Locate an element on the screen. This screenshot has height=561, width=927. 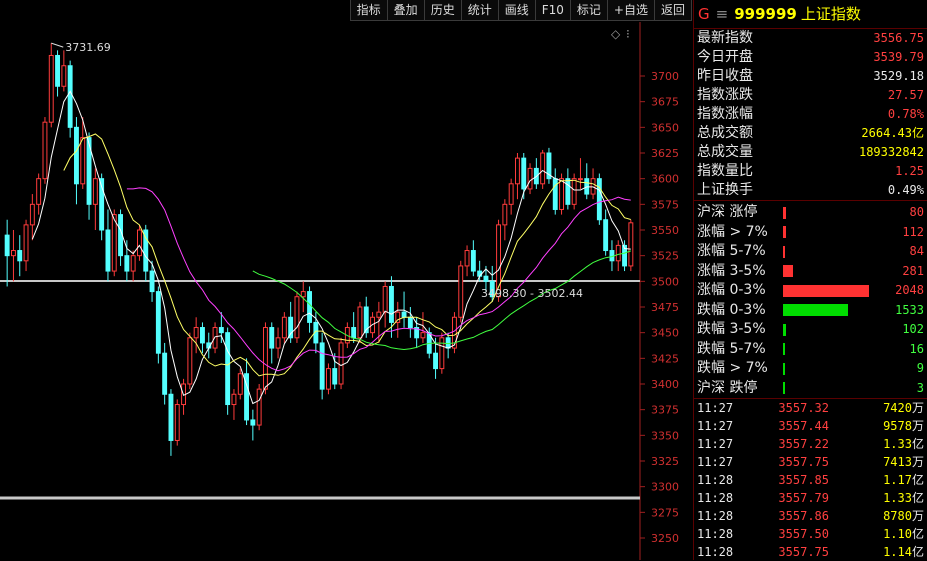
tick-volume: 1.10亿 is located at coordinates (876, 534).